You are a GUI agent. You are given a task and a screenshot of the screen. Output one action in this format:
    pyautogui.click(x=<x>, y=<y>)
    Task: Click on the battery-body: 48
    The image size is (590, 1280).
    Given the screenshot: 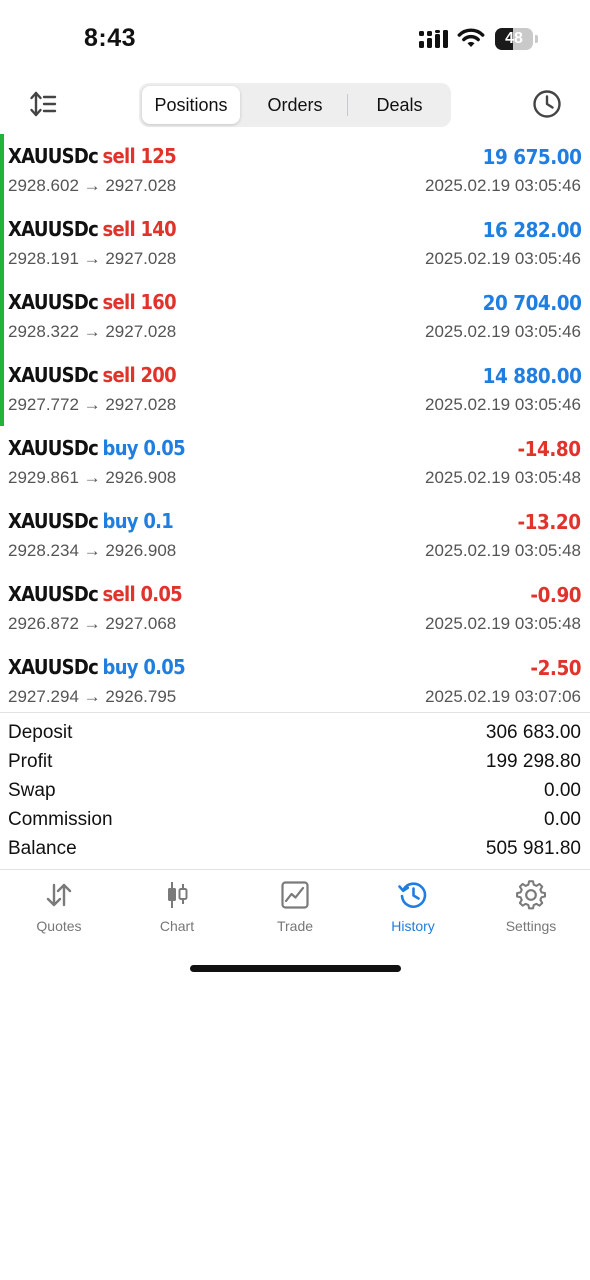 What is the action you would take?
    pyautogui.click(x=514, y=39)
    